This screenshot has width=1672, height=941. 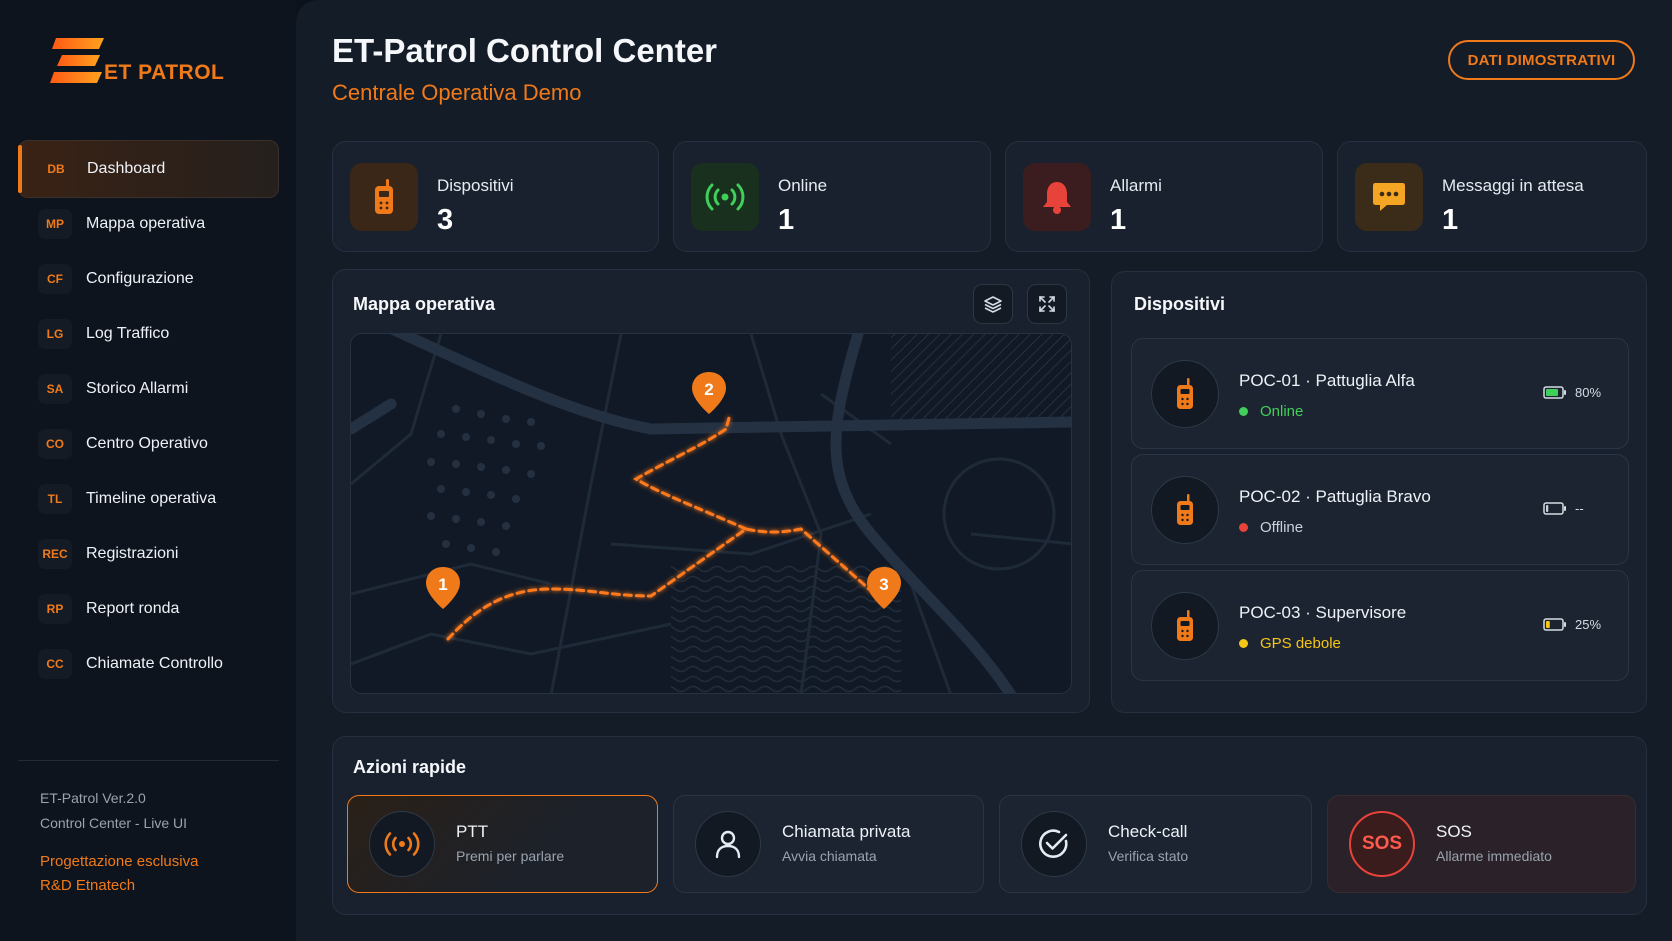 I want to click on nav-code-badge: SA, so click(x=55, y=389).